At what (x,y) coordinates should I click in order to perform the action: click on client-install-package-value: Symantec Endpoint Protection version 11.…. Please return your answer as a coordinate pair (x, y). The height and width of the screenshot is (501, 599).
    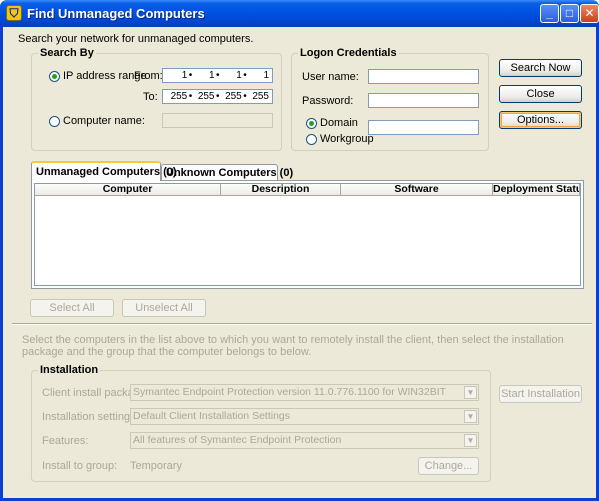
    Looking at the image, I should click on (290, 392).